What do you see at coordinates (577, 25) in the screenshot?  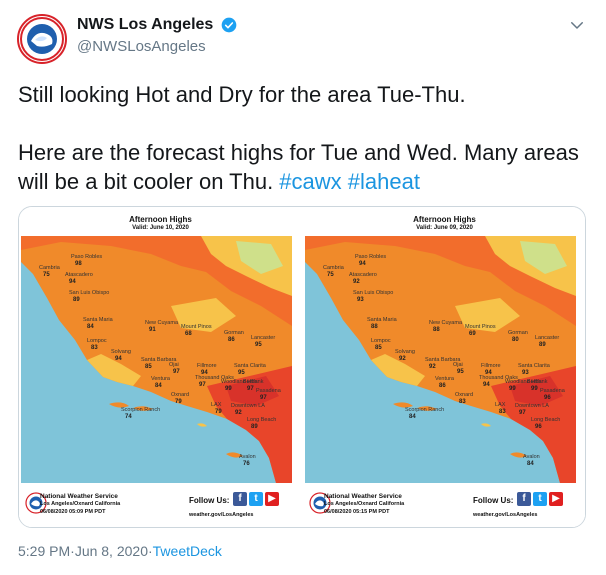 I see `chevron-down-icon` at bounding box center [577, 25].